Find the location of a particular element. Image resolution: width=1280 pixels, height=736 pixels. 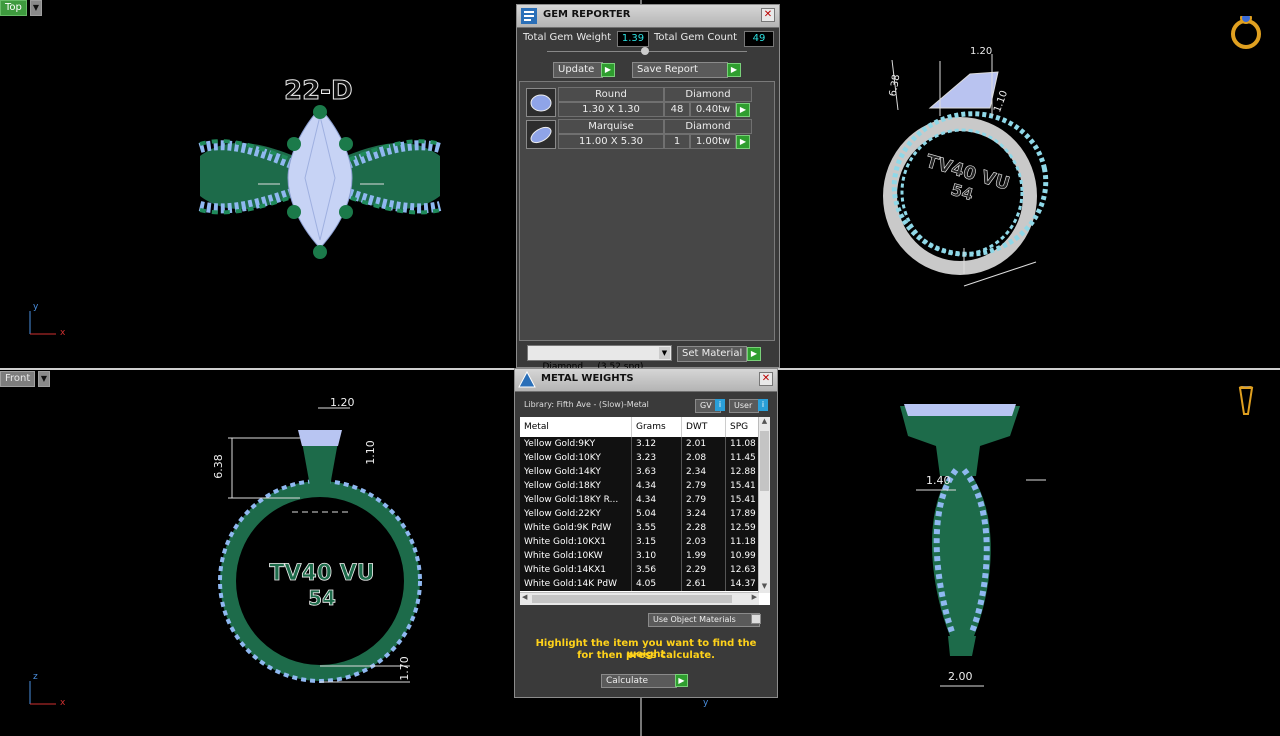

horizontal-scrollbar: ◀ ▶ is located at coordinates (639, 598).